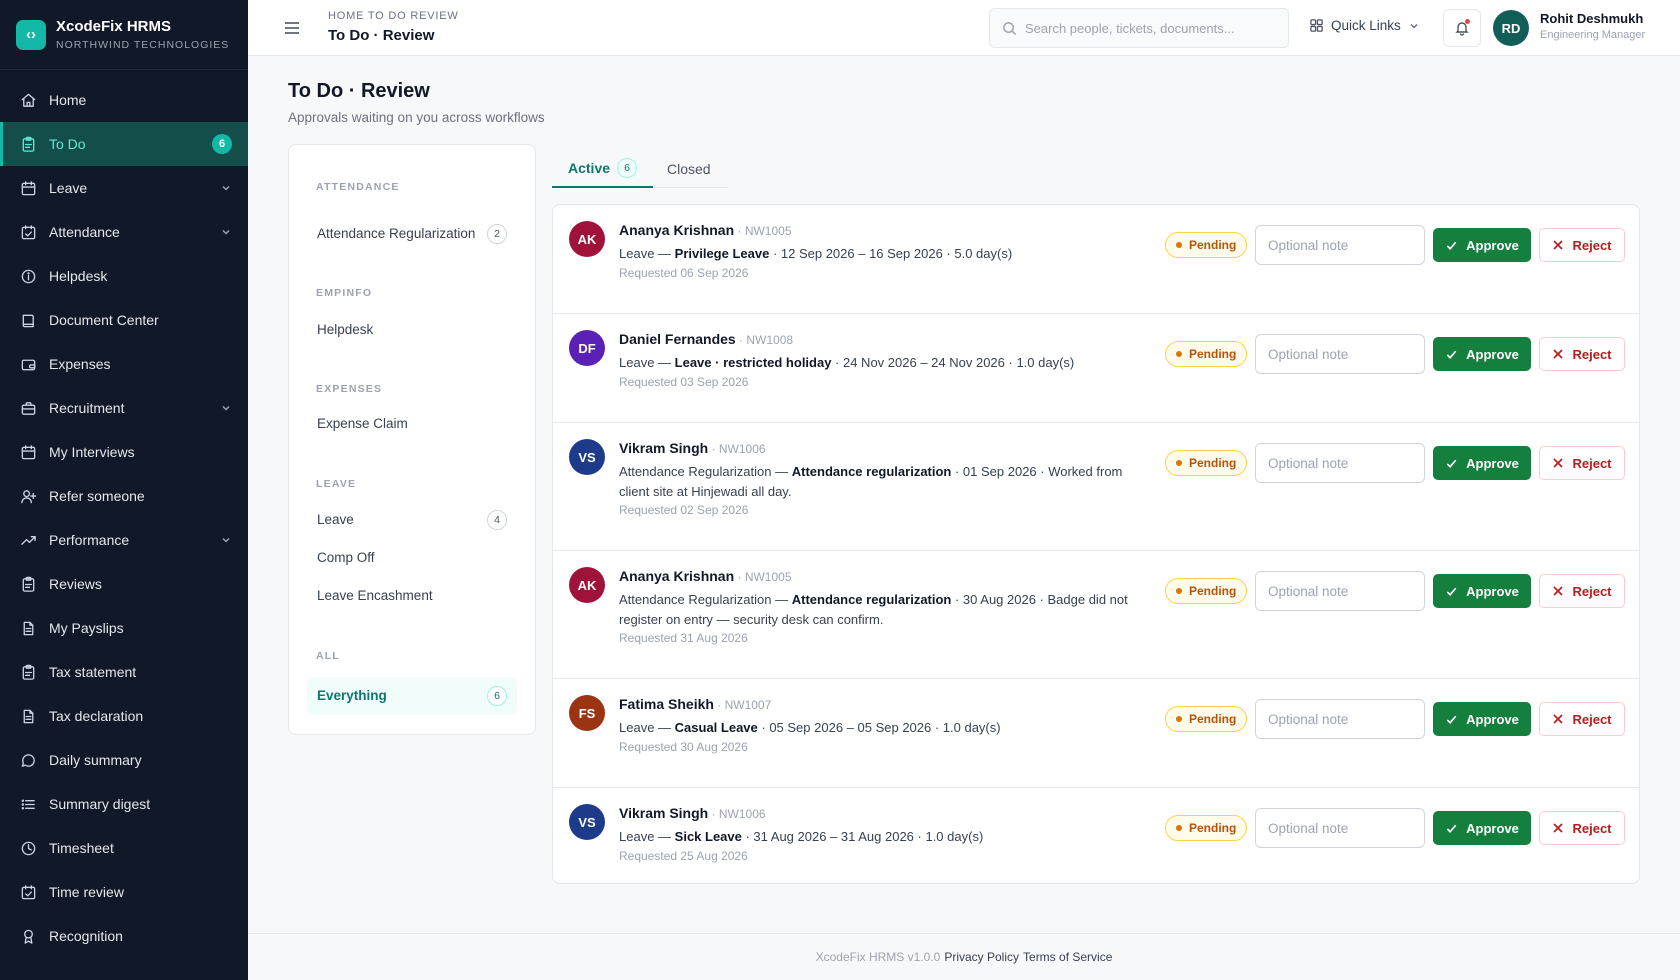 This screenshot has width=1680, height=980. I want to click on category-item-leave: Leave 4, so click(412, 520).